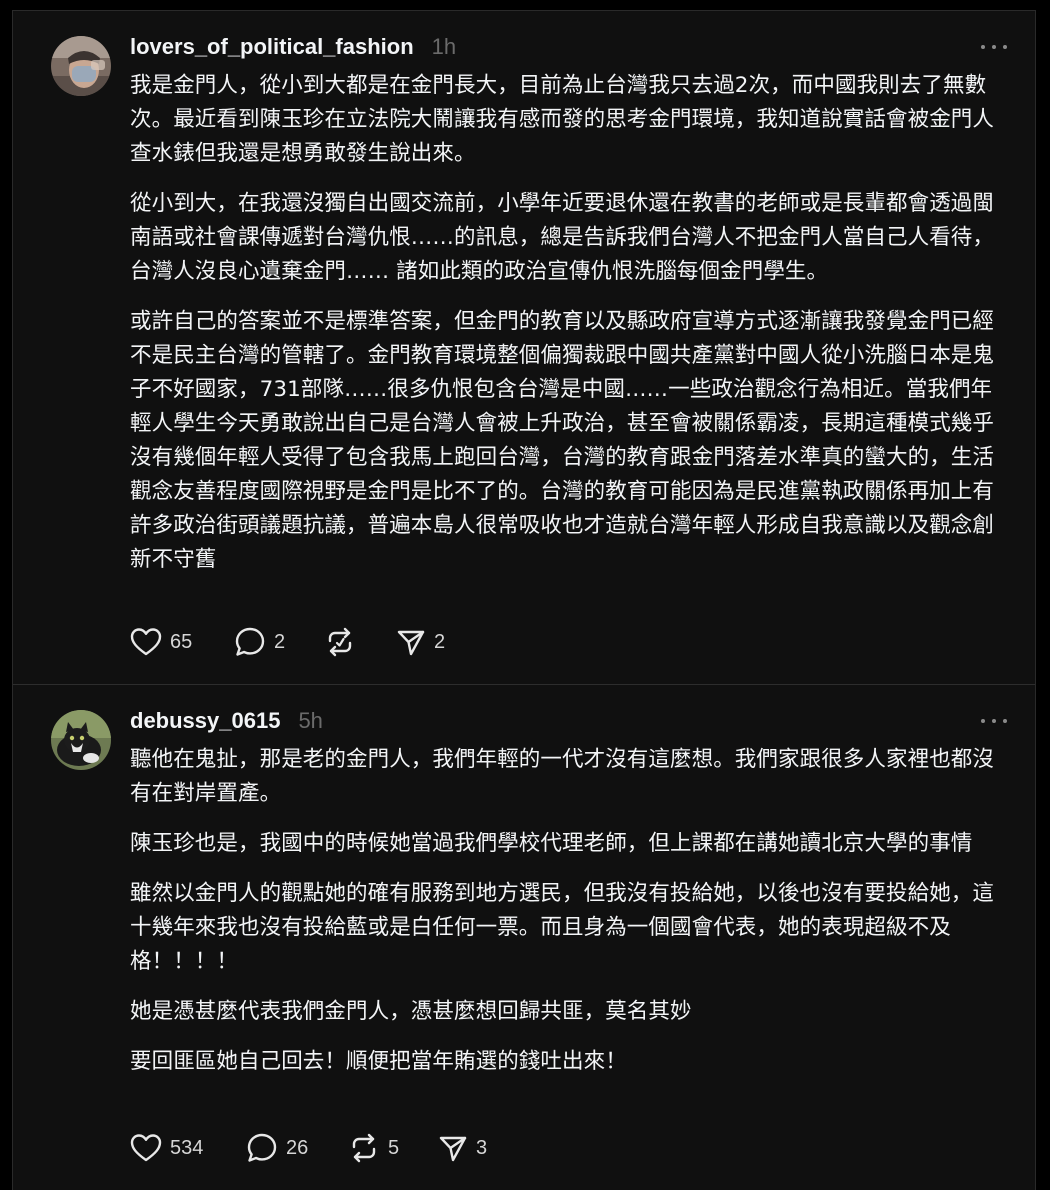 Image resolution: width=1050 pixels, height=1190 pixels. I want to click on repost-count: 5, so click(394, 1147).